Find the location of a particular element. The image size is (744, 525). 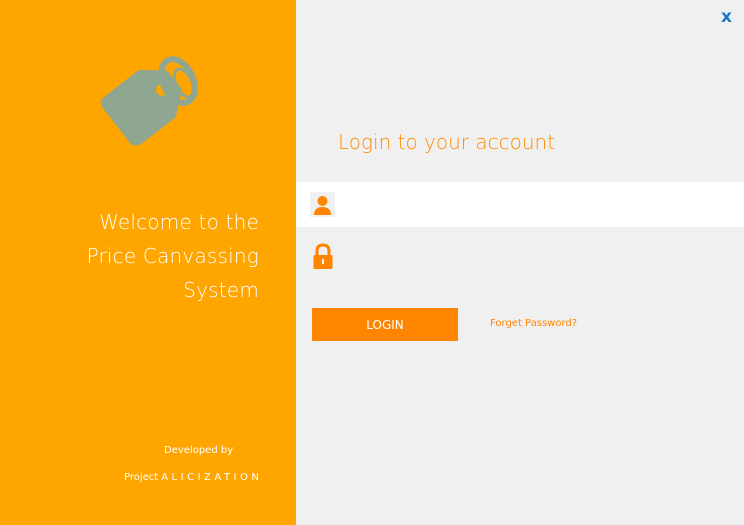

project-name: ALICIZATION is located at coordinates (212, 477).